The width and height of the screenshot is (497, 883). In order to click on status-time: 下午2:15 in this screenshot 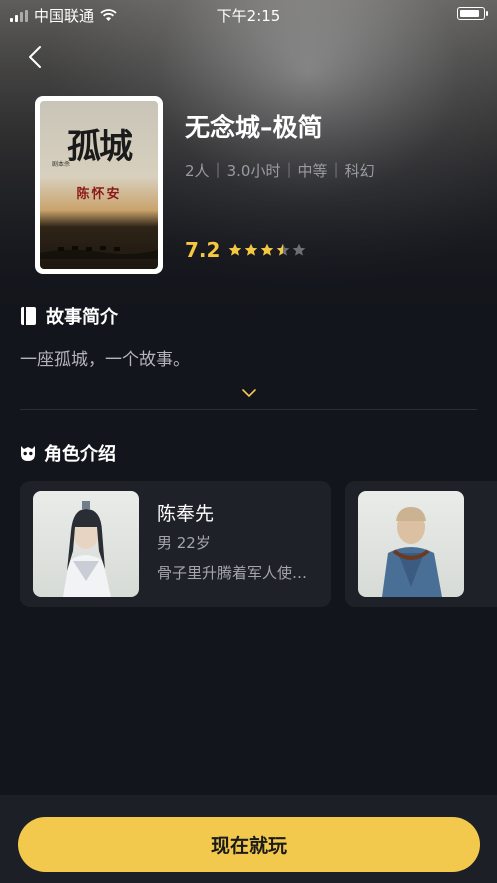, I will do `click(248, 16)`.